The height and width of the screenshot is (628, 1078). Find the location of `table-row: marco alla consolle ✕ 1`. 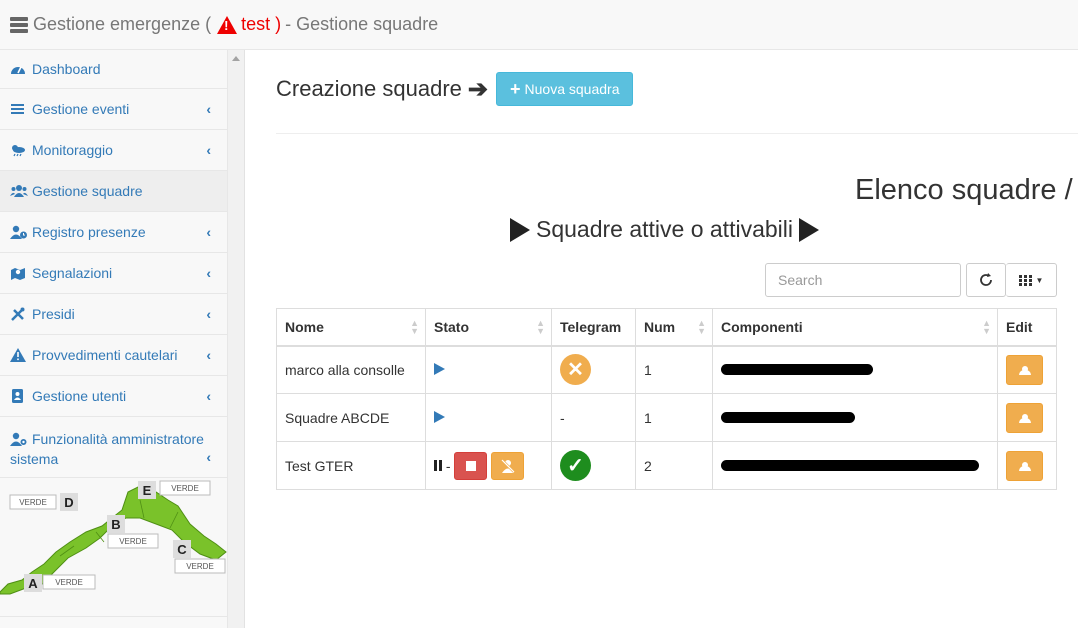

table-row: marco alla consolle ✕ 1 is located at coordinates (666, 369).